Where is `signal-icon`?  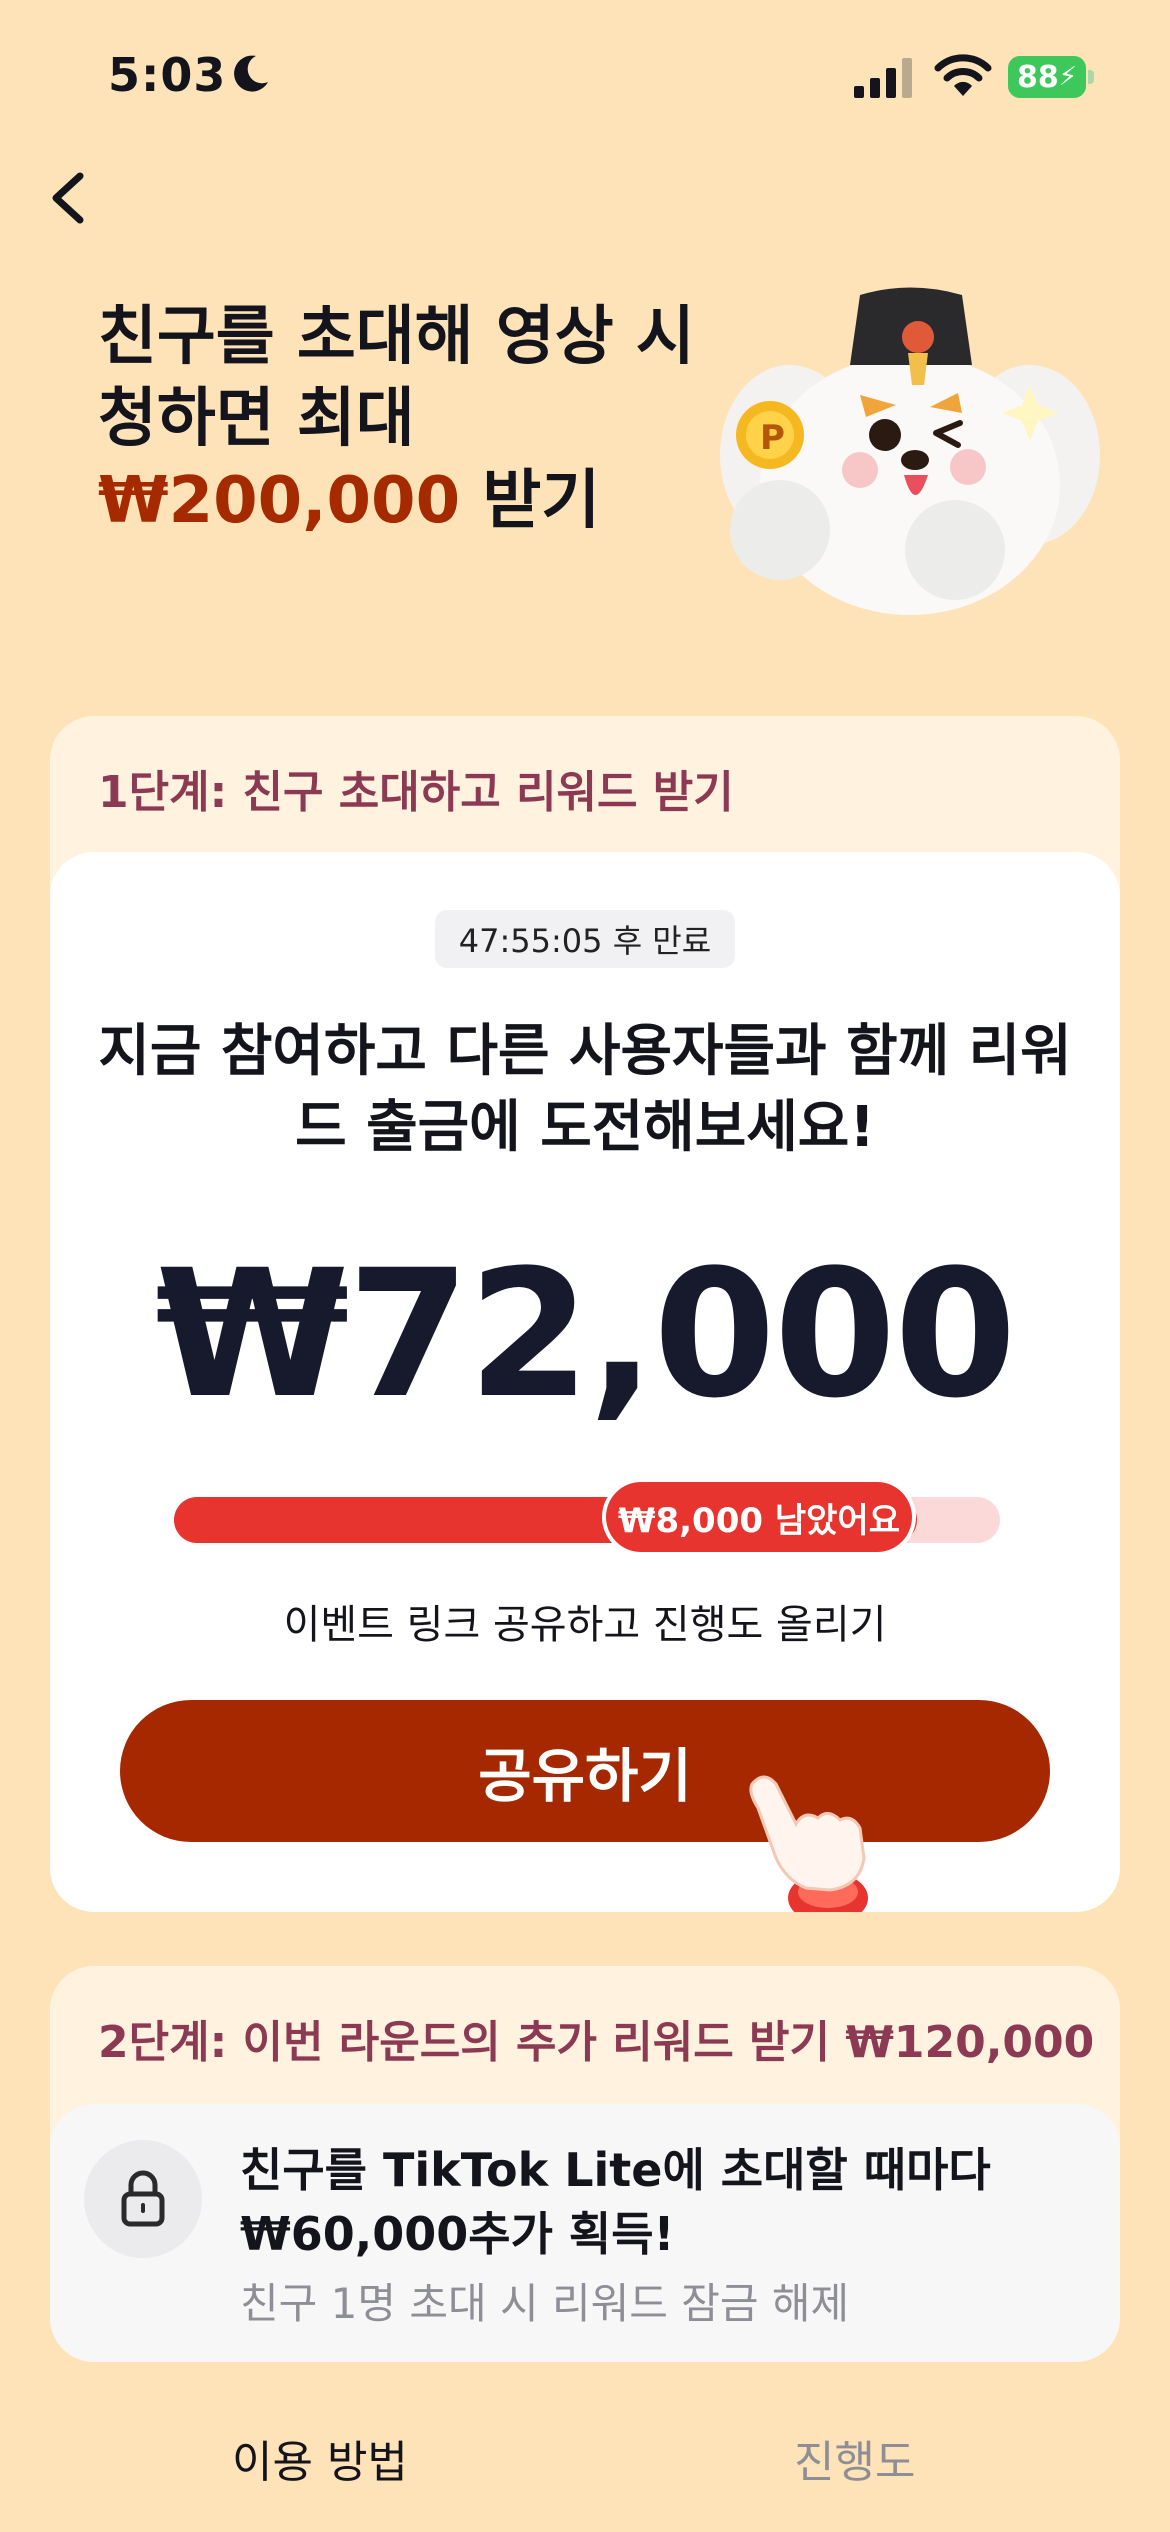 signal-icon is located at coordinates (883, 78).